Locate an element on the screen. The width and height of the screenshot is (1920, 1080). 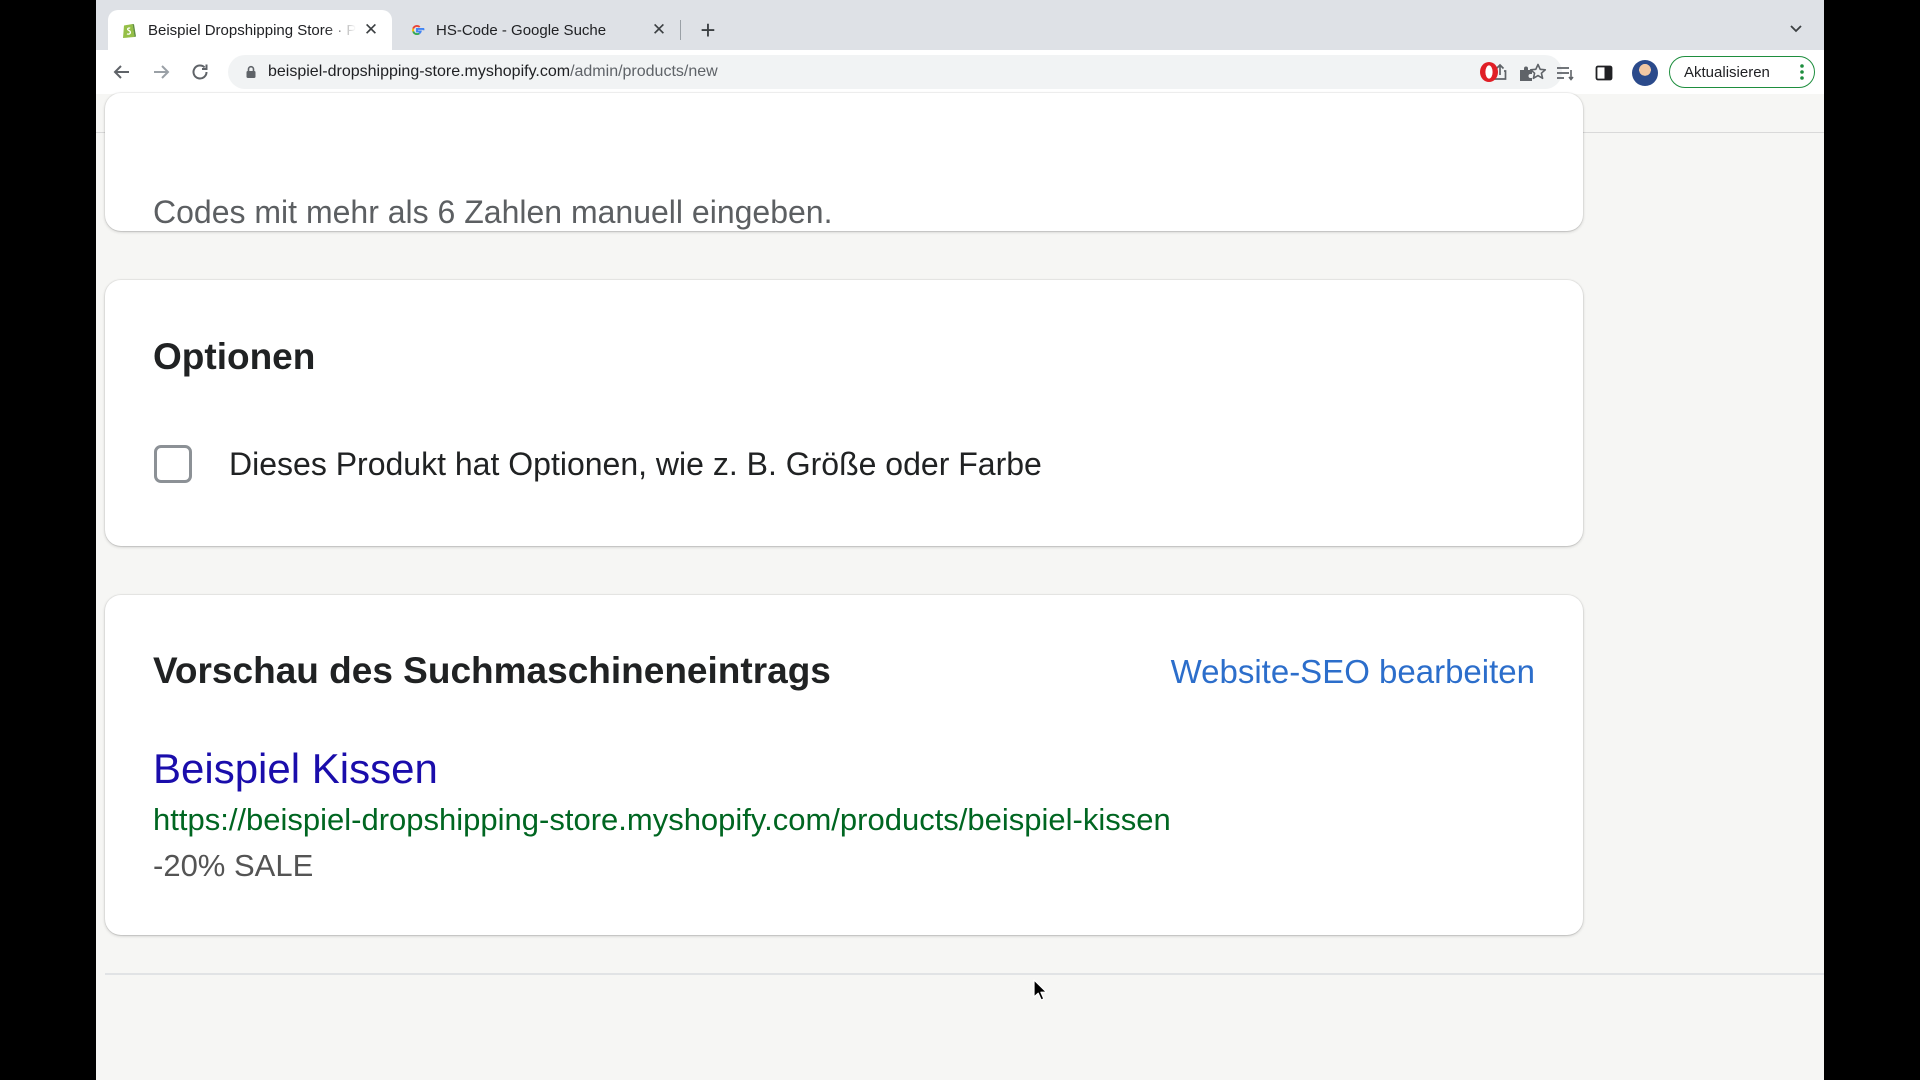
profile-avatar is located at coordinates (1645, 73).